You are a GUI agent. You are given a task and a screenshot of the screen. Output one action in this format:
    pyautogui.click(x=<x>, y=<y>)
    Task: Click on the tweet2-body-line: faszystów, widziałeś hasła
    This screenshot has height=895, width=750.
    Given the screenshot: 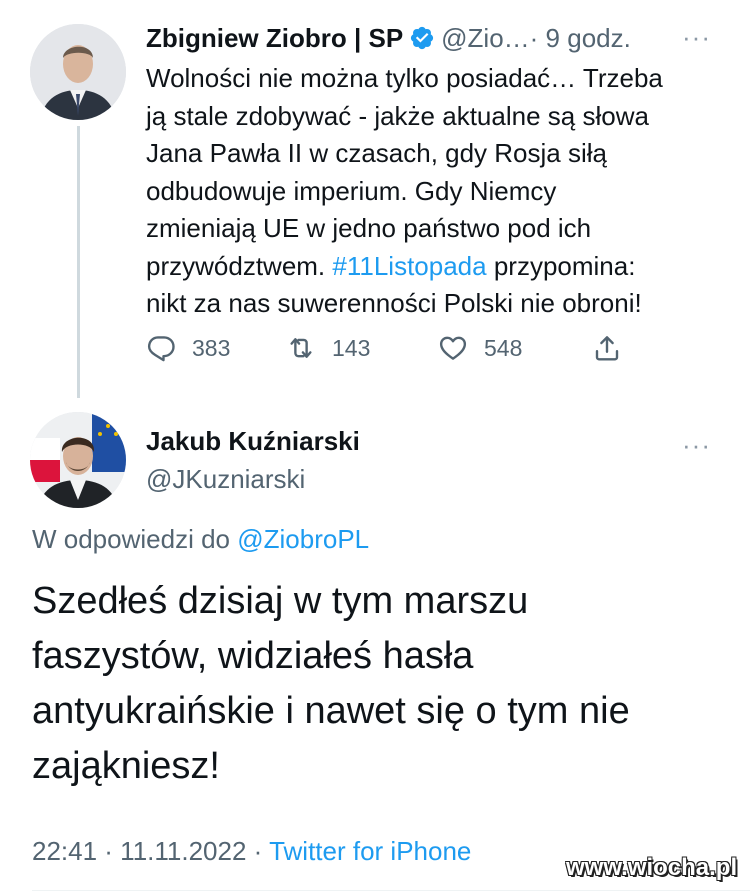 What is the action you would take?
    pyautogui.click(x=253, y=656)
    